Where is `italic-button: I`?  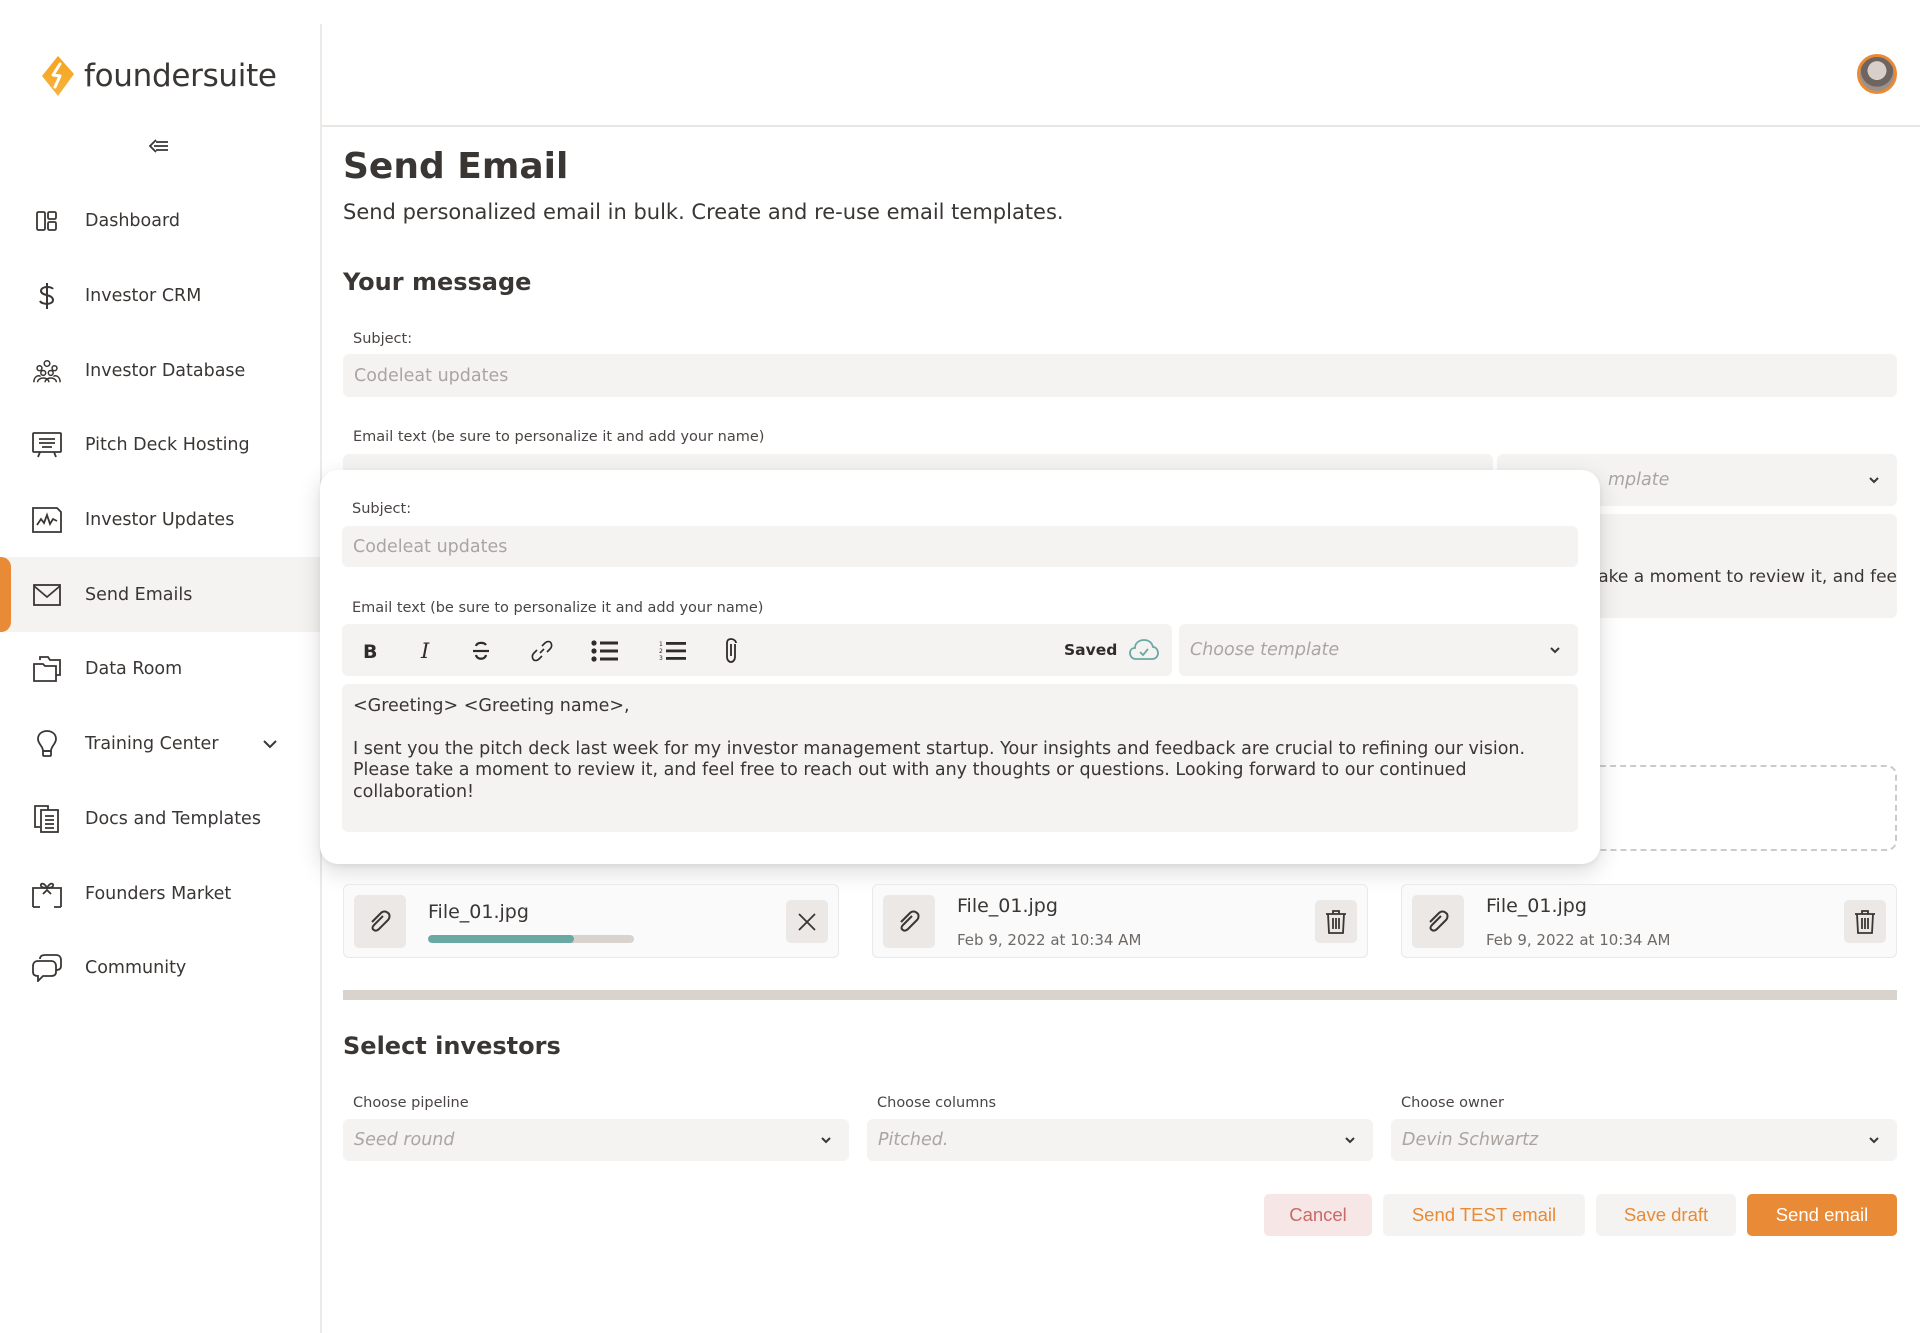 italic-button: I is located at coordinates (426, 651).